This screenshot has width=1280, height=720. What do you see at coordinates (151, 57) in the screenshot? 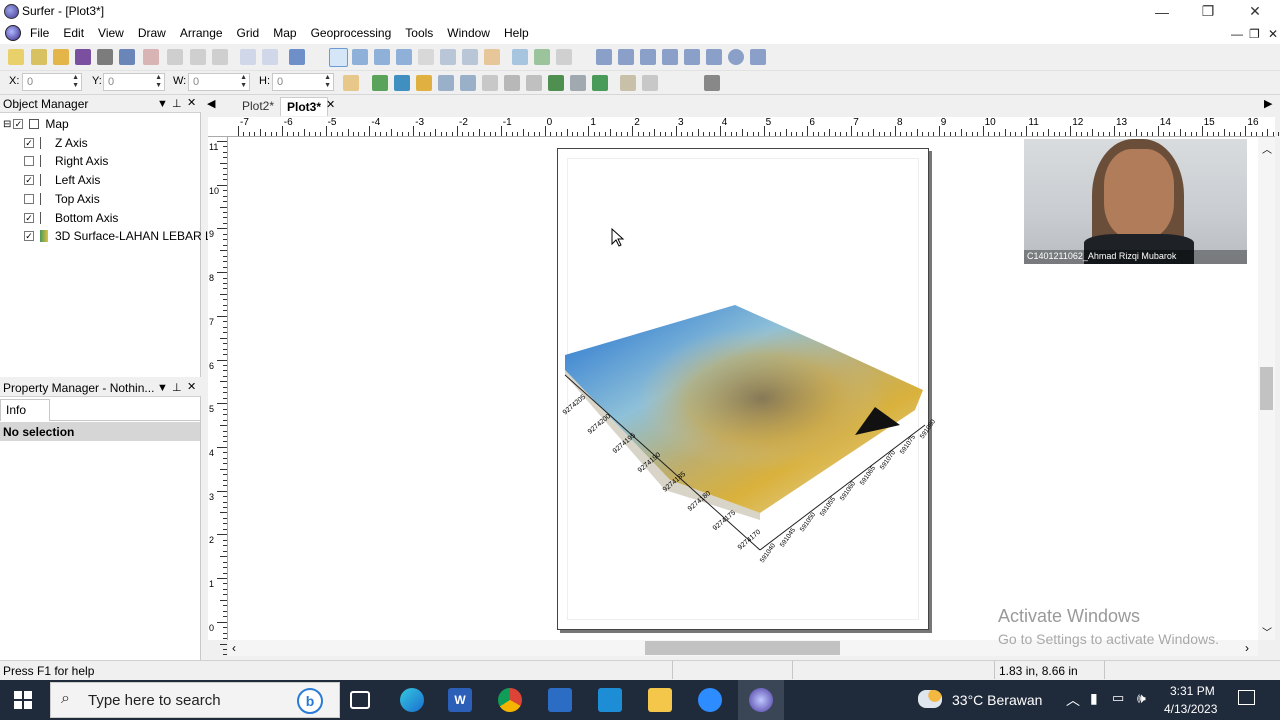
I see `delete-icon` at bounding box center [151, 57].